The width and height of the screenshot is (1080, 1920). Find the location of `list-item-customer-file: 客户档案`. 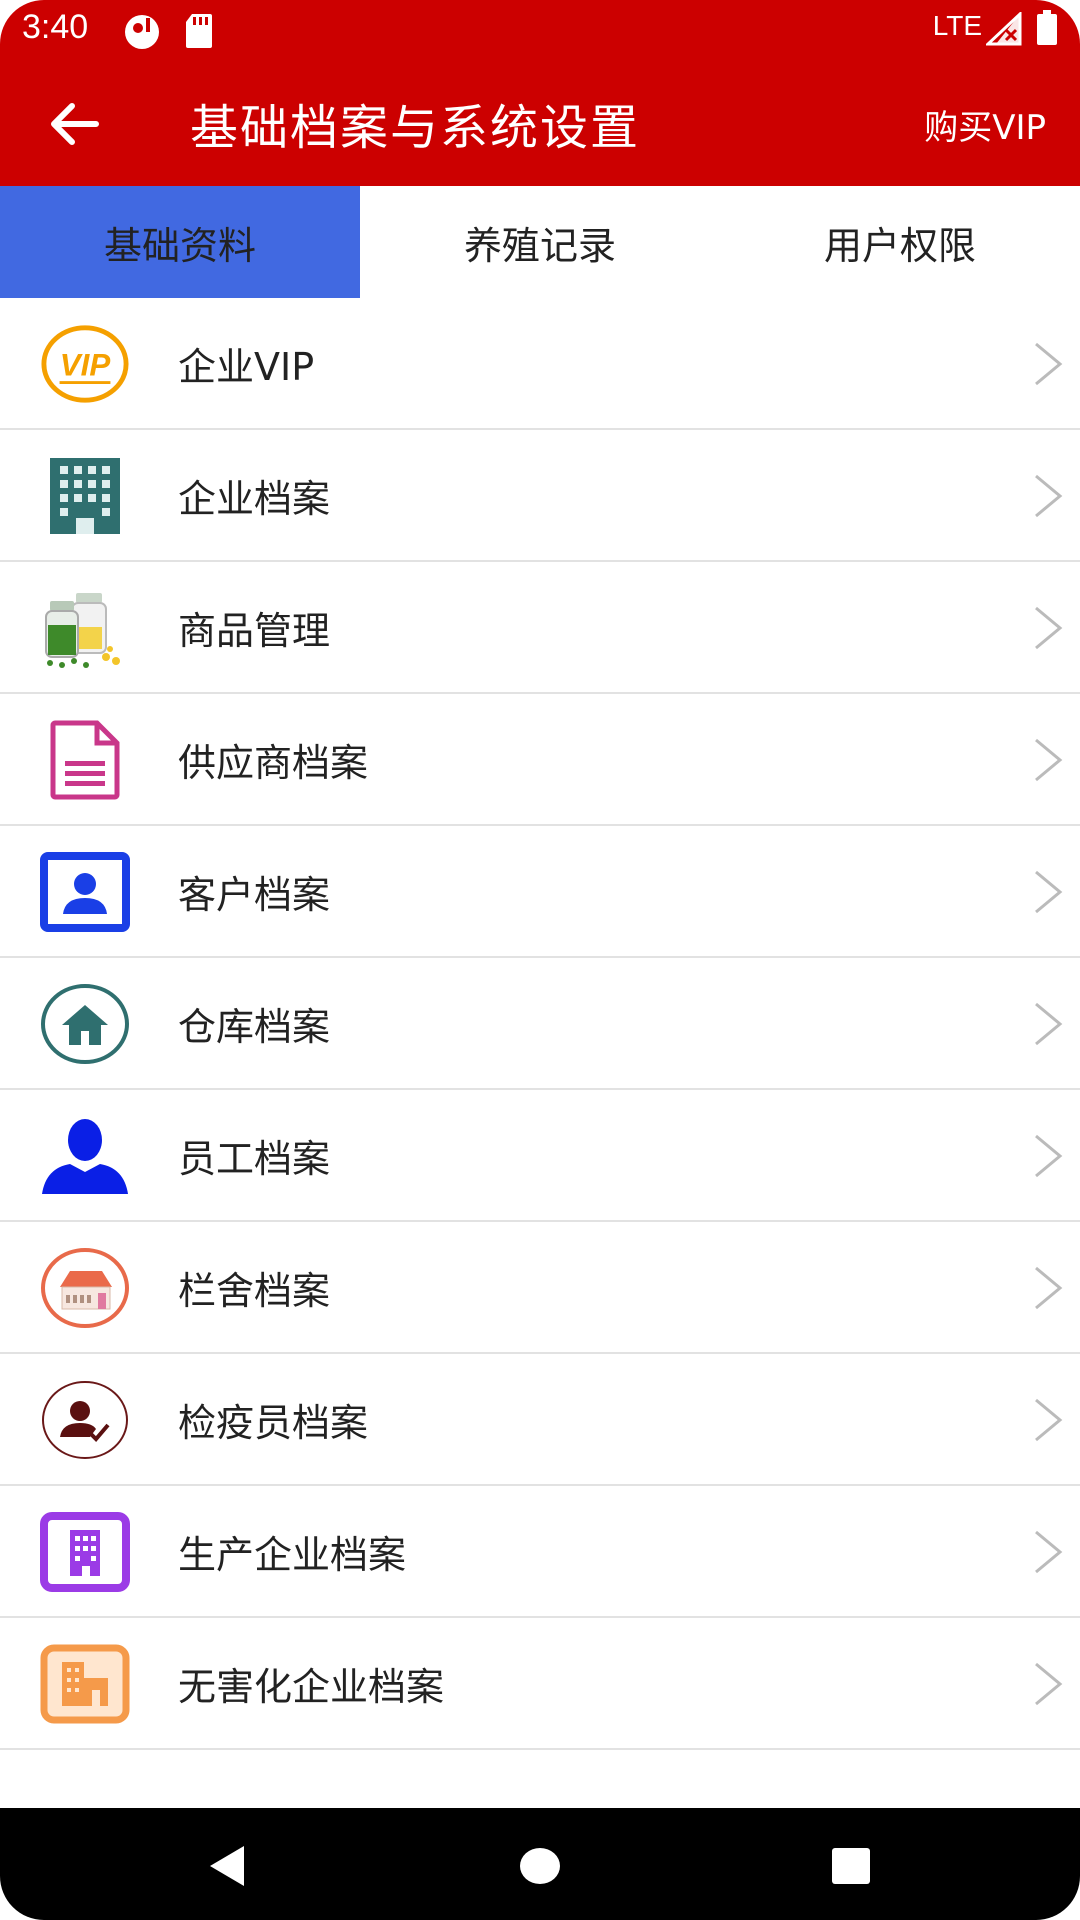

list-item-customer-file: 客户档案 is located at coordinates (540, 892).